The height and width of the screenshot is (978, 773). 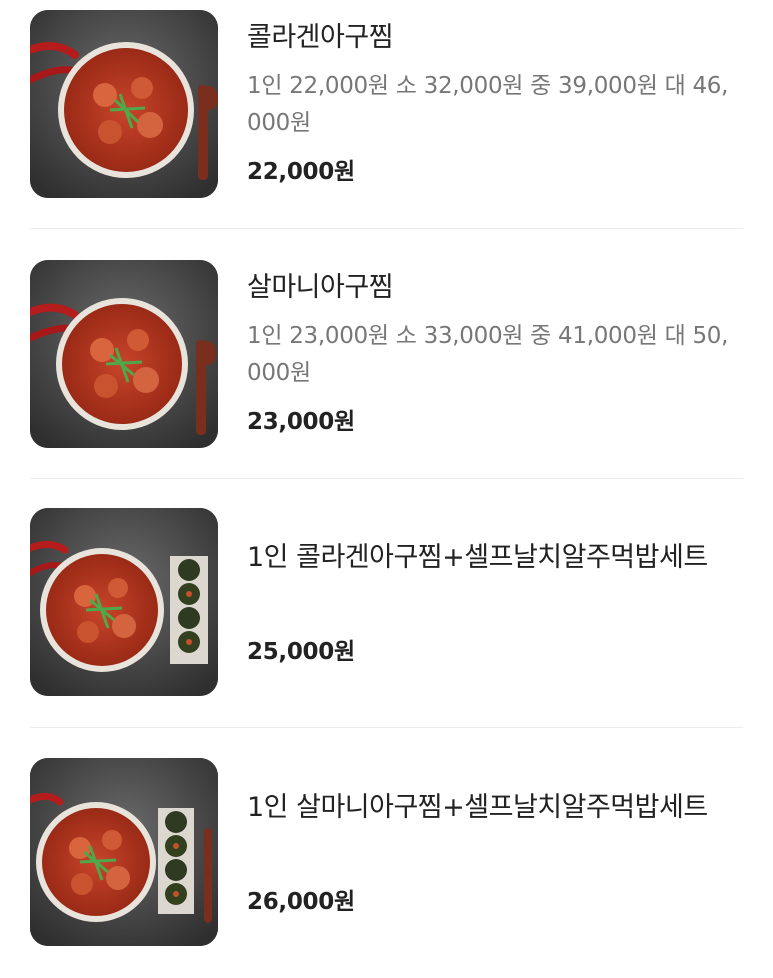 I want to click on menu-item-price: 26,000원, so click(x=301, y=902).